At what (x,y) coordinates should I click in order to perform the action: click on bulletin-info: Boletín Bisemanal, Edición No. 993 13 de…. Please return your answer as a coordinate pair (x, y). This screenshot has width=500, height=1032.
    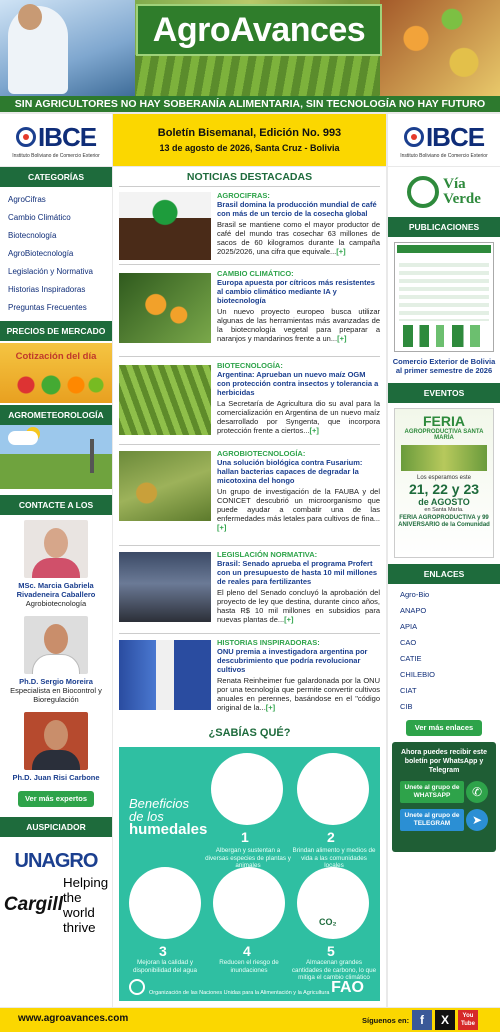
    Looking at the image, I should click on (249, 140).